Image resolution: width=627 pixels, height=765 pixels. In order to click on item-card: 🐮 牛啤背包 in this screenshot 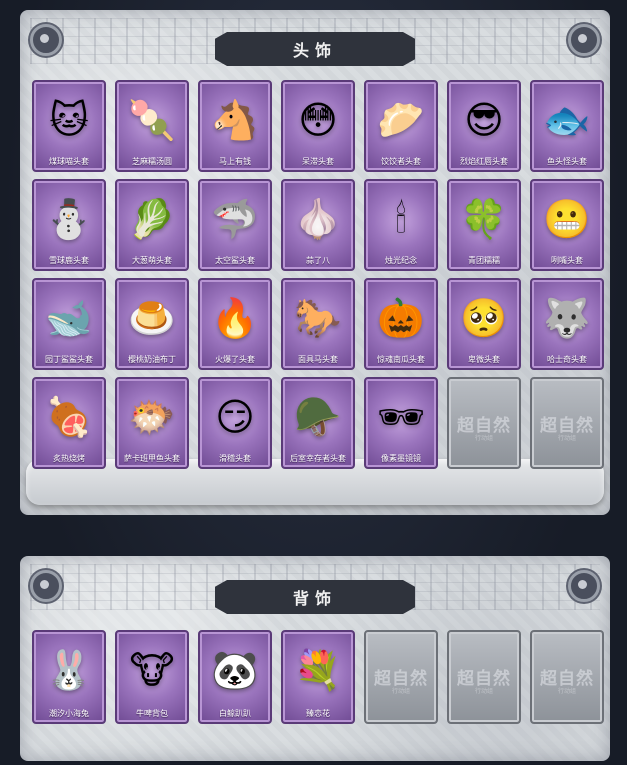, I will do `click(152, 677)`.